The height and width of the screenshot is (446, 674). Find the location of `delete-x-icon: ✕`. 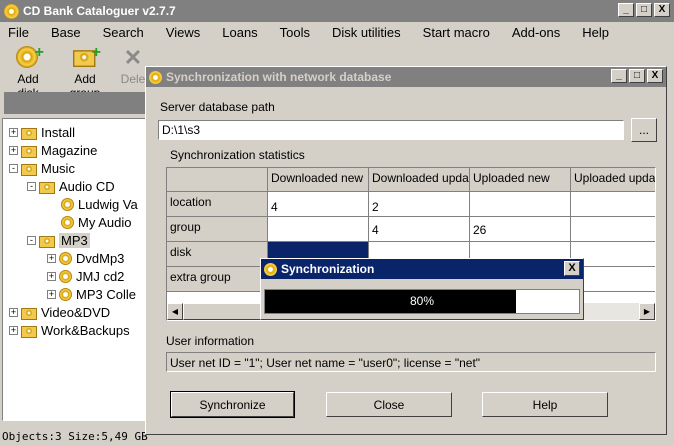

delete-x-icon: ✕ is located at coordinates (133, 57).